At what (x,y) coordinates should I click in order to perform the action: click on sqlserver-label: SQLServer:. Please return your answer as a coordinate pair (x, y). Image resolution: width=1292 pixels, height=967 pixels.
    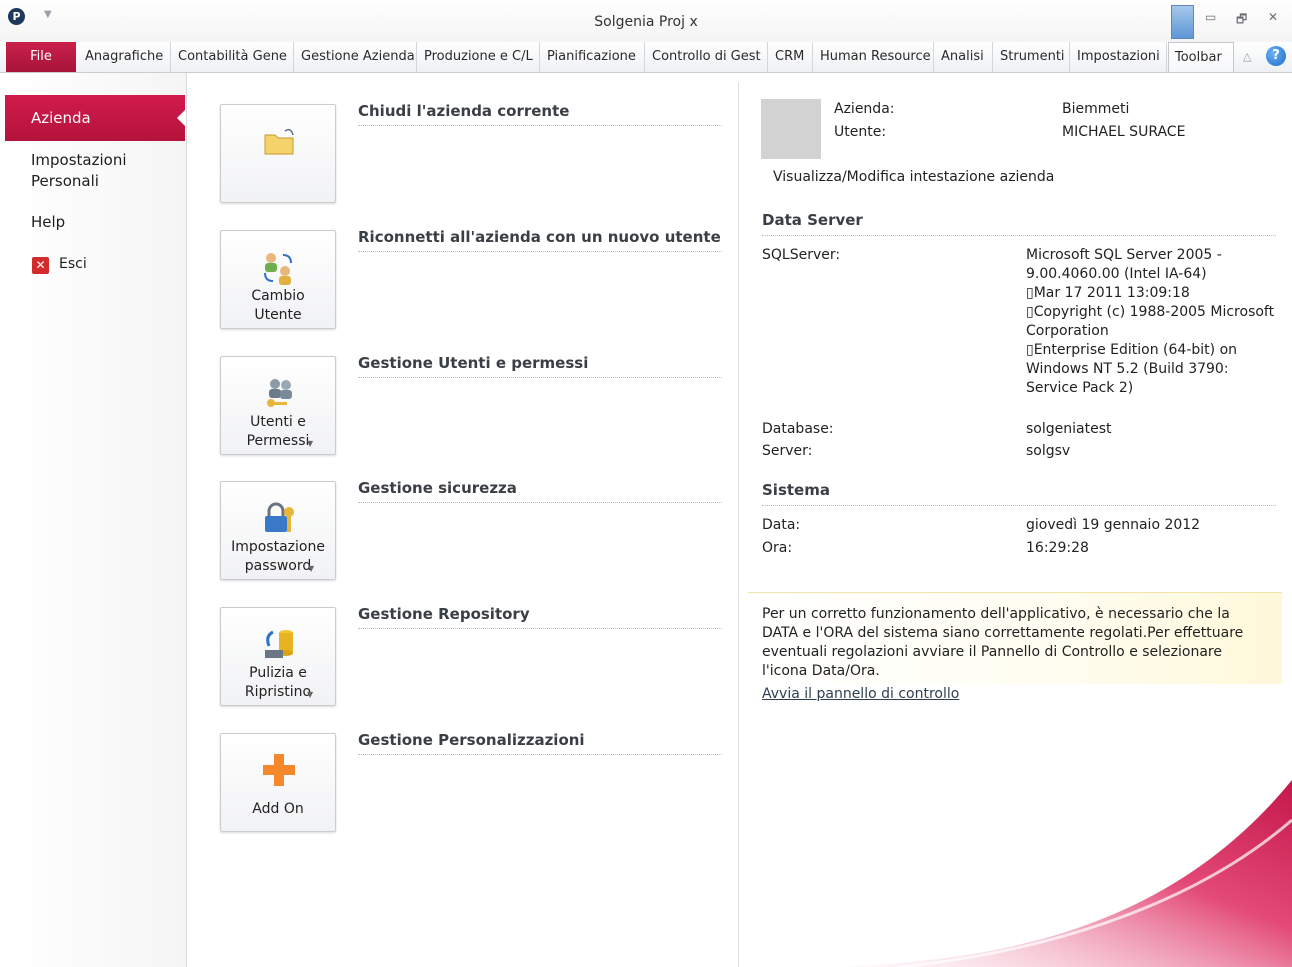
    Looking at the image, I should click on (801, 255).